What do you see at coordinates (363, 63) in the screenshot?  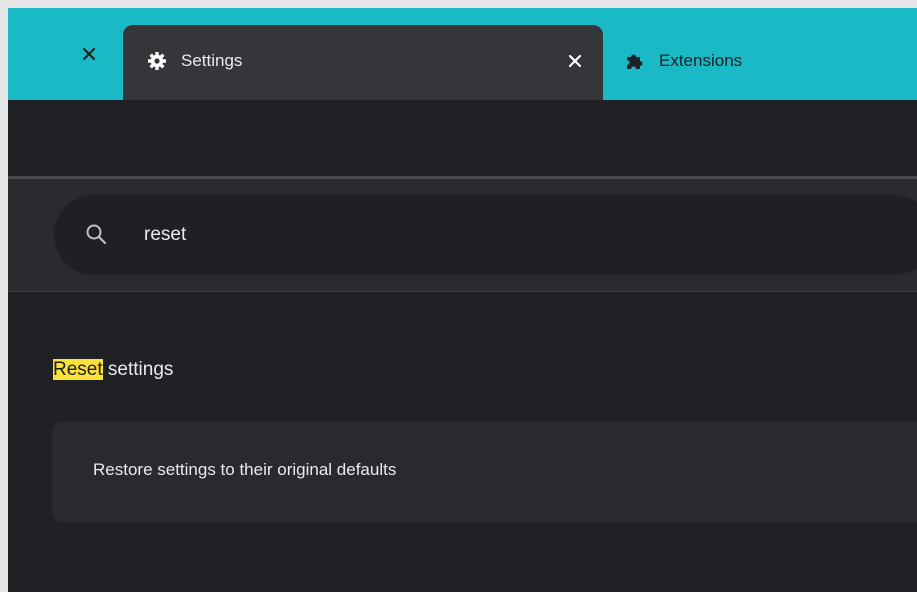 I see `tab-settings: Settings` at bounding box center [363, 63].